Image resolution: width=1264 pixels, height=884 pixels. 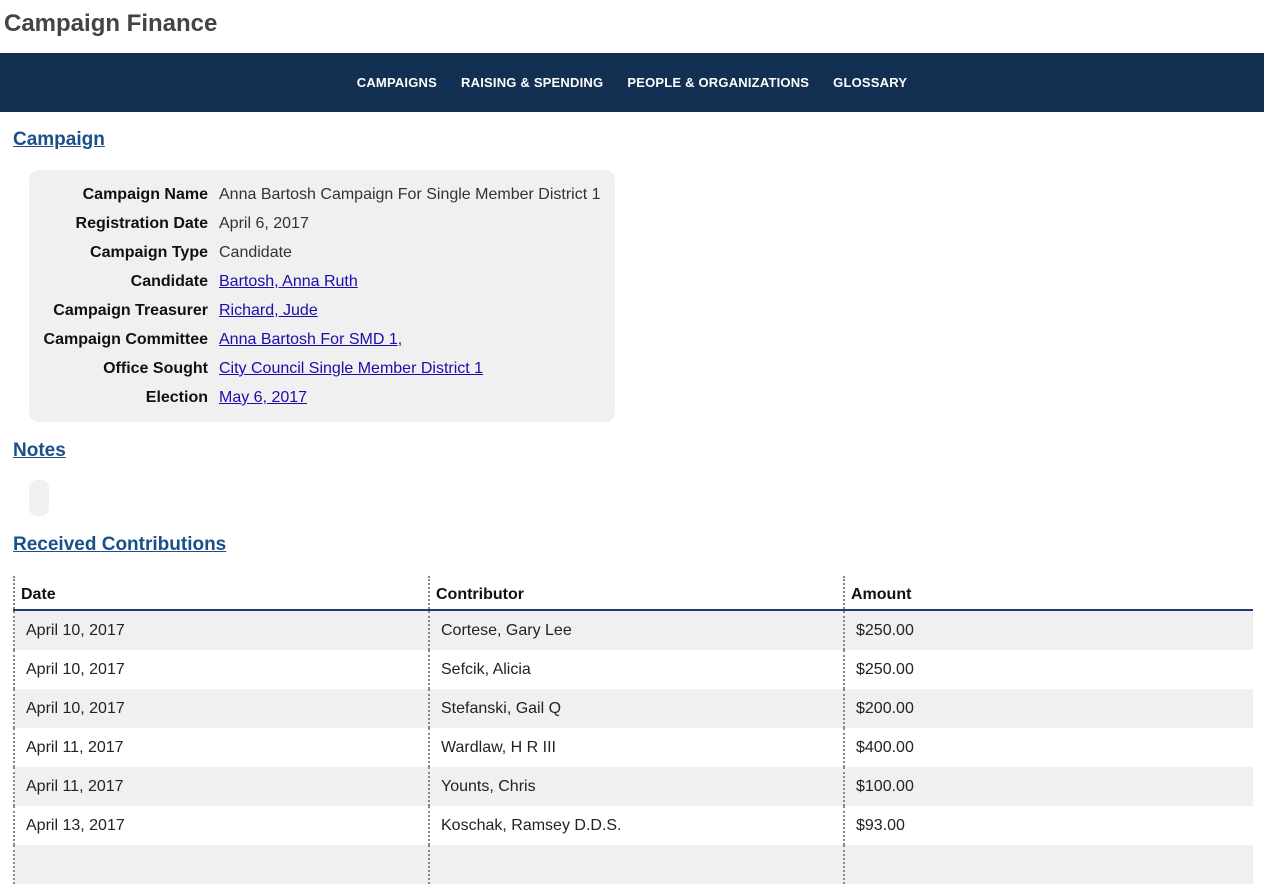 What do you see at coordinates (636, 747) in the screenshot?
I see `cell-contributor: Wardlaw, H R III` at bounding box center [636, 747].